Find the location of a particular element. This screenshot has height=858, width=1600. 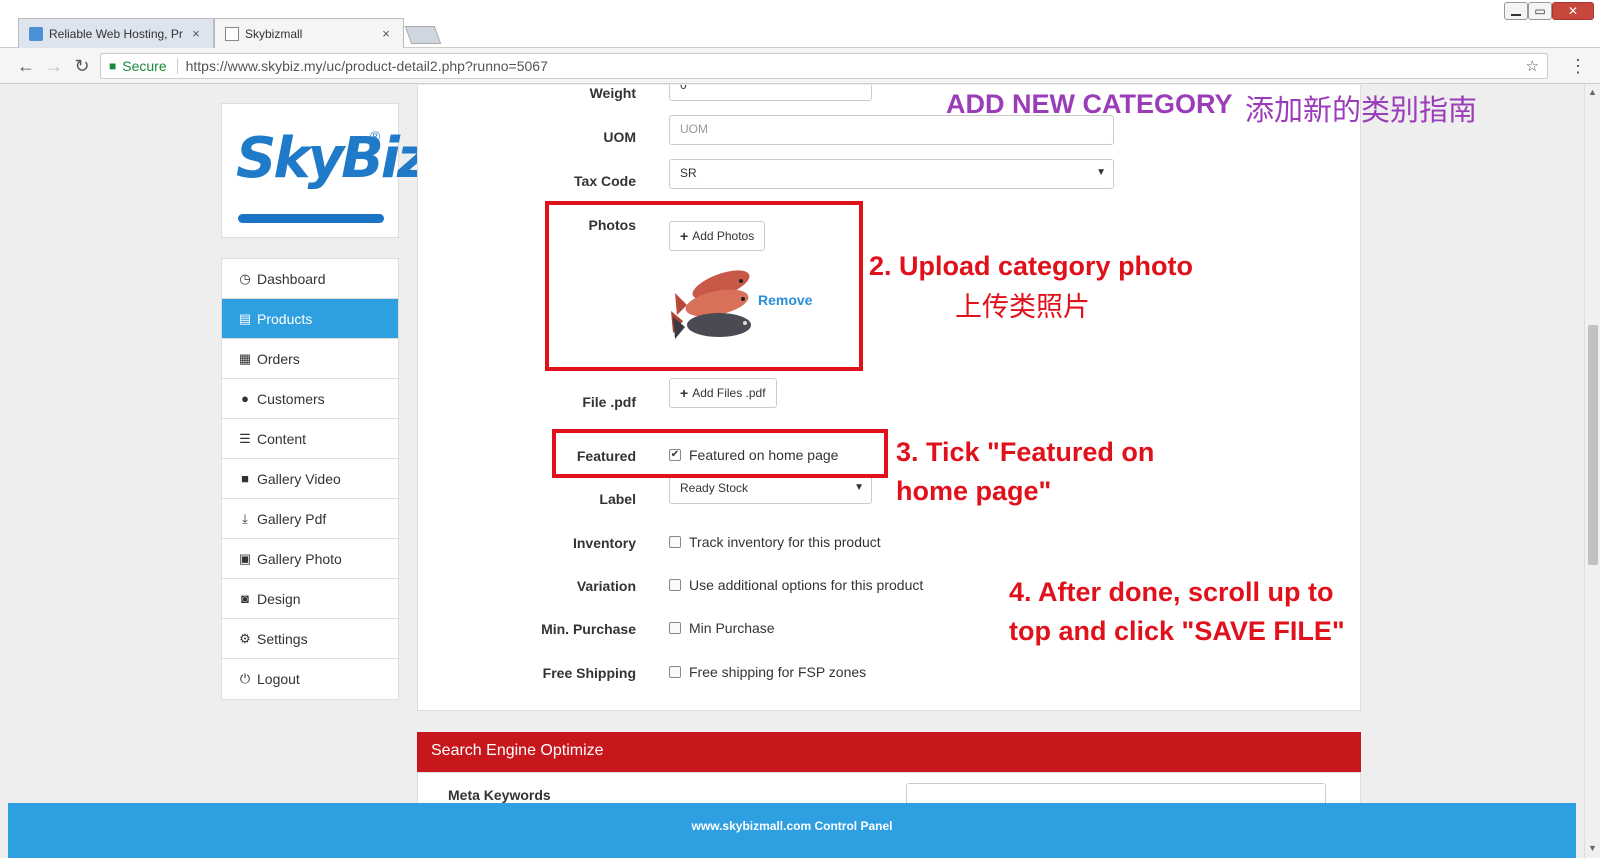

tax-code-label: Tax Code is located at coordinates (605, 181).